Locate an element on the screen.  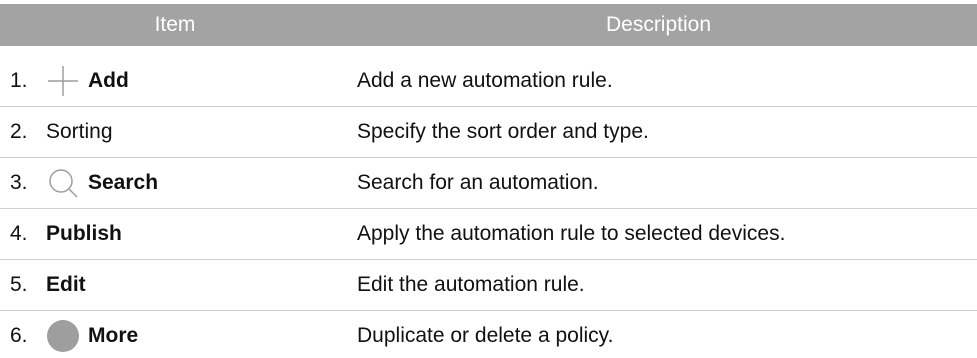
row-label: Edit is located at coordinates (66, 284).